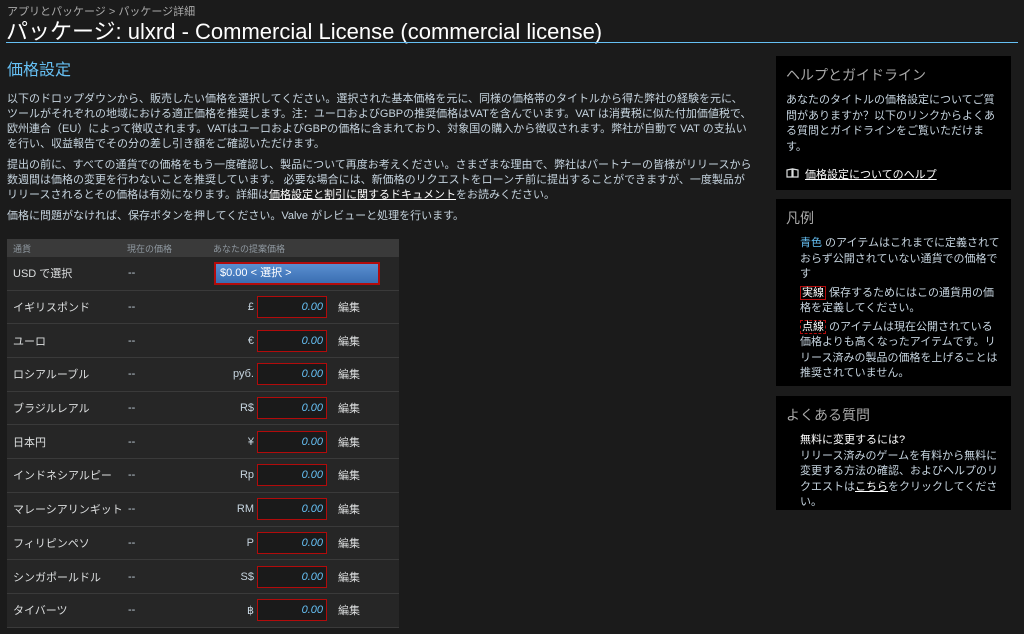 This screenshot has height=634, width=1024. I want to click on currency-name: フィリピンペソ, so click(51, 543).